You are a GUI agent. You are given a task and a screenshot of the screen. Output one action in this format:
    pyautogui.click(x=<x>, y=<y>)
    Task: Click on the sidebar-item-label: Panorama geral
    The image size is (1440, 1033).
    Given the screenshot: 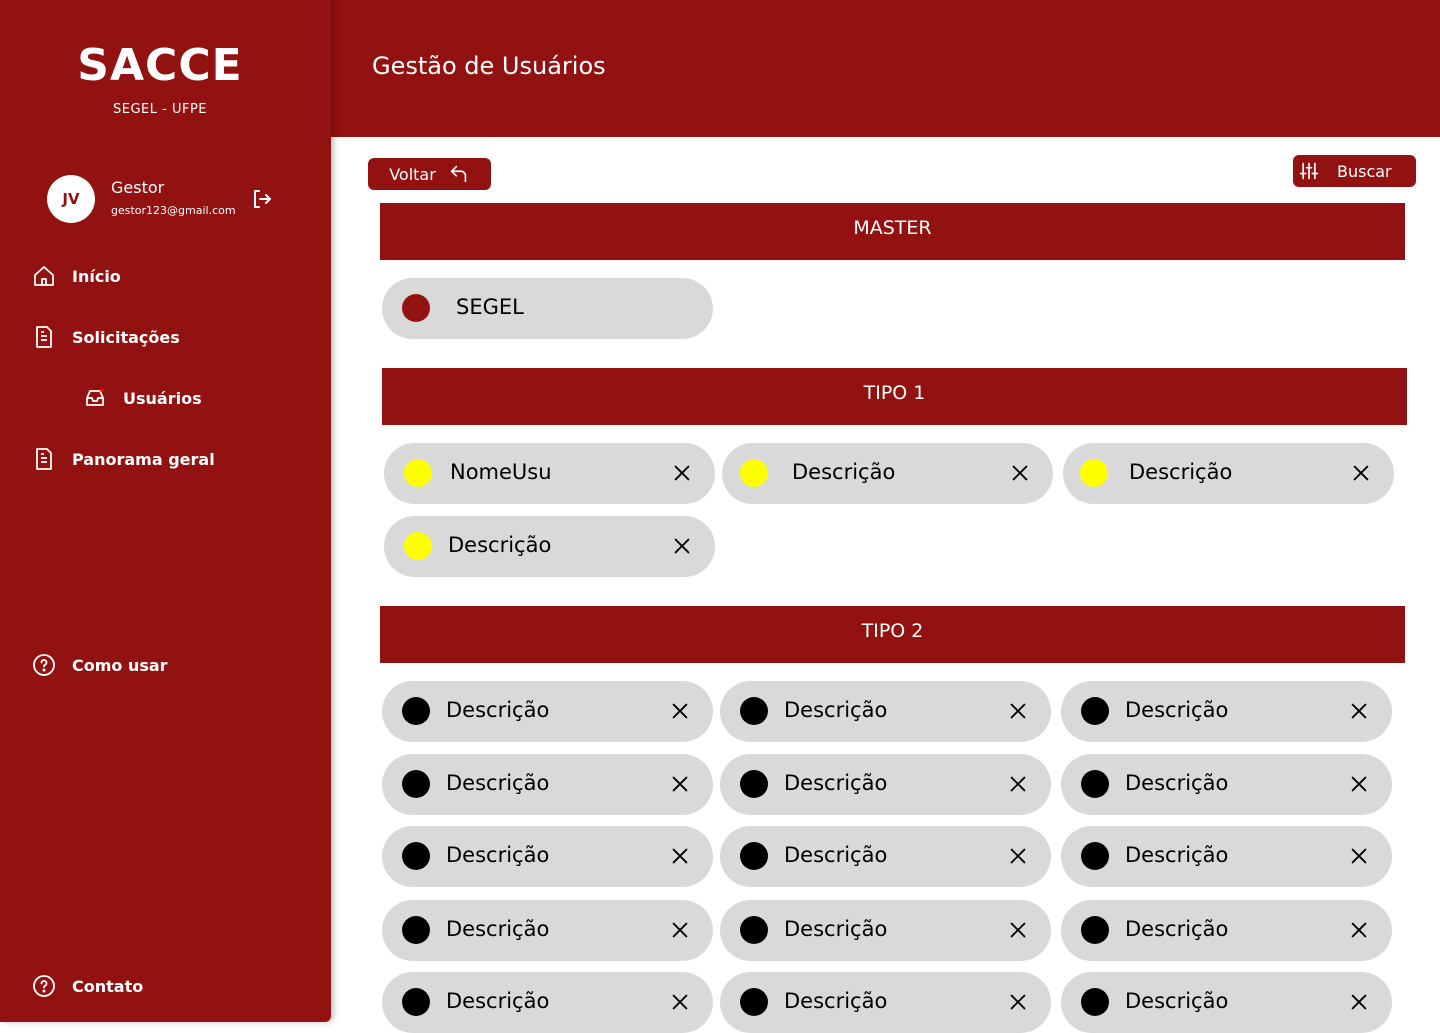 What is the action you would take?
    pyautogui.click(x=143, y=459)
    